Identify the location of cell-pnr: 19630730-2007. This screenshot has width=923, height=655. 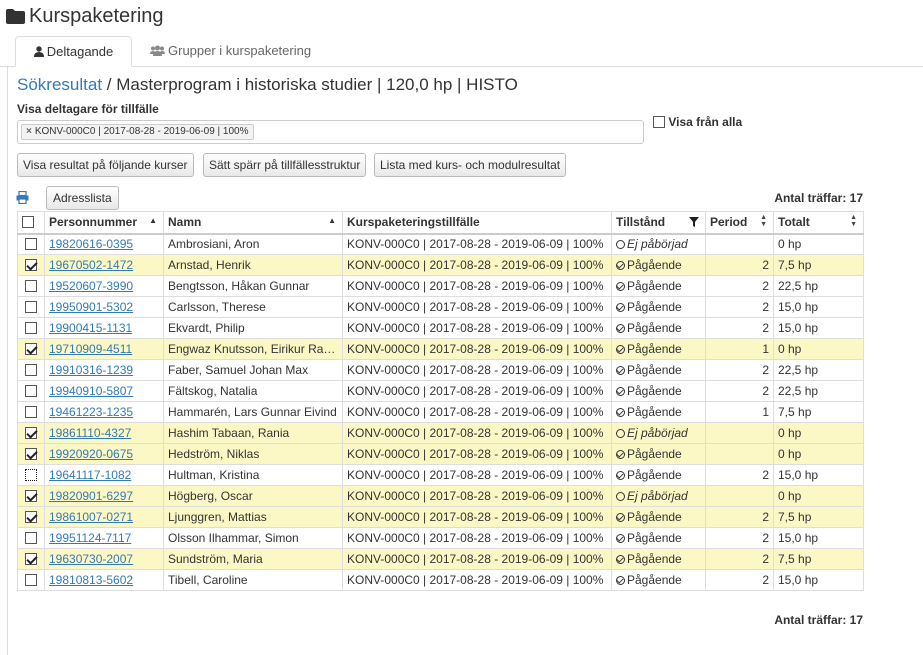
(104, 559).